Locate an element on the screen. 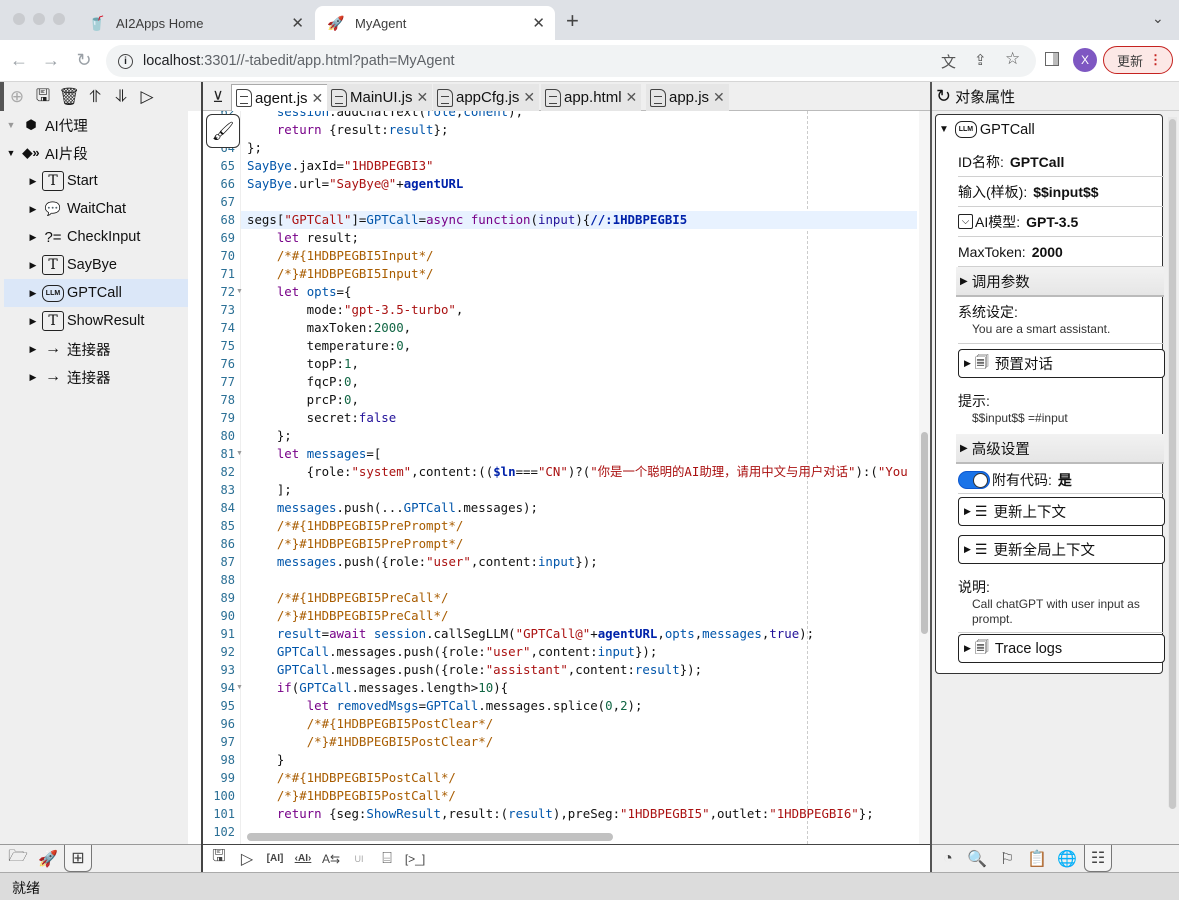 The image size is (1179, 900). code-line: /*}#1HDBPEGBI5PrePrompt*/ is located at coordinates (355, 544).